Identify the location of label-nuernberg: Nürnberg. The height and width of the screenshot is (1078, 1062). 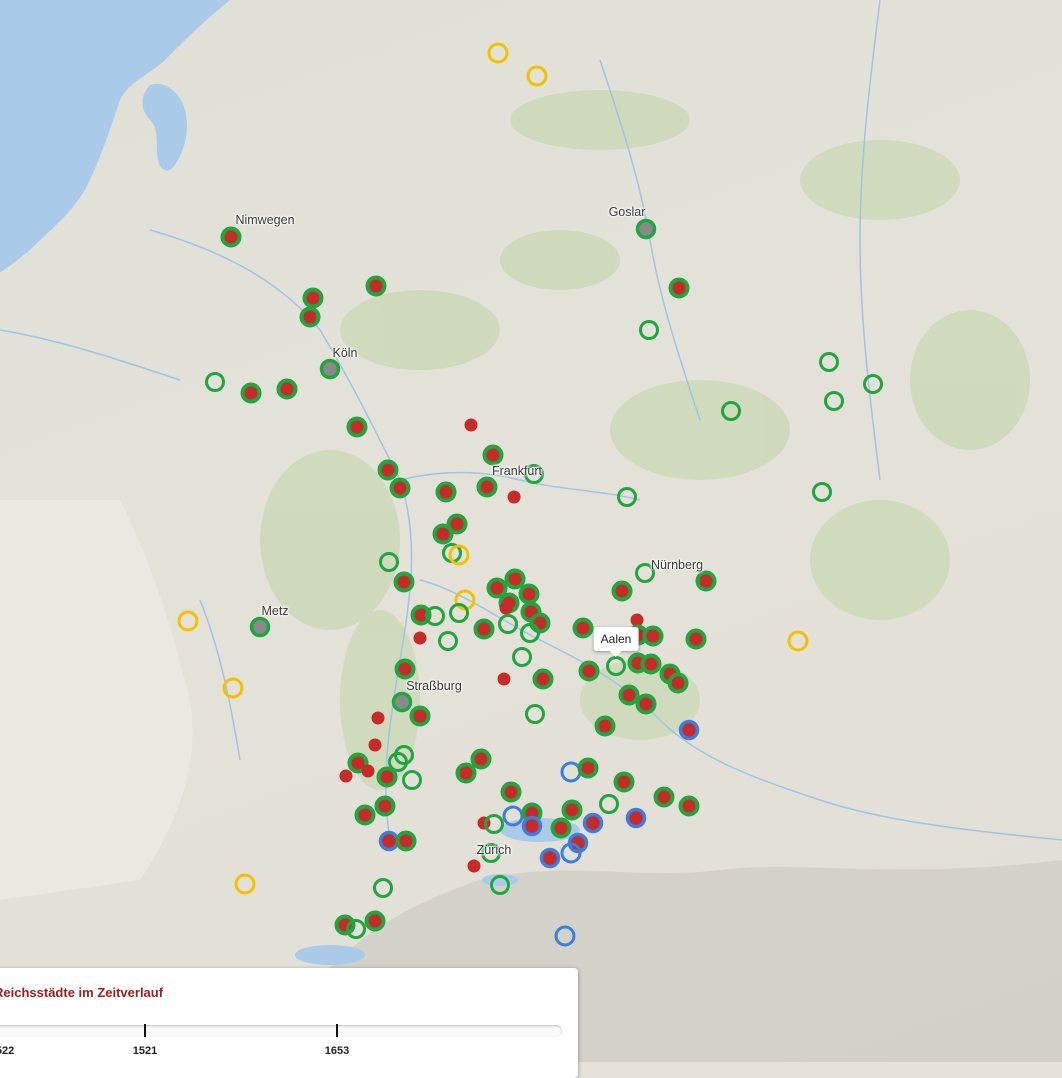
(677, 565).